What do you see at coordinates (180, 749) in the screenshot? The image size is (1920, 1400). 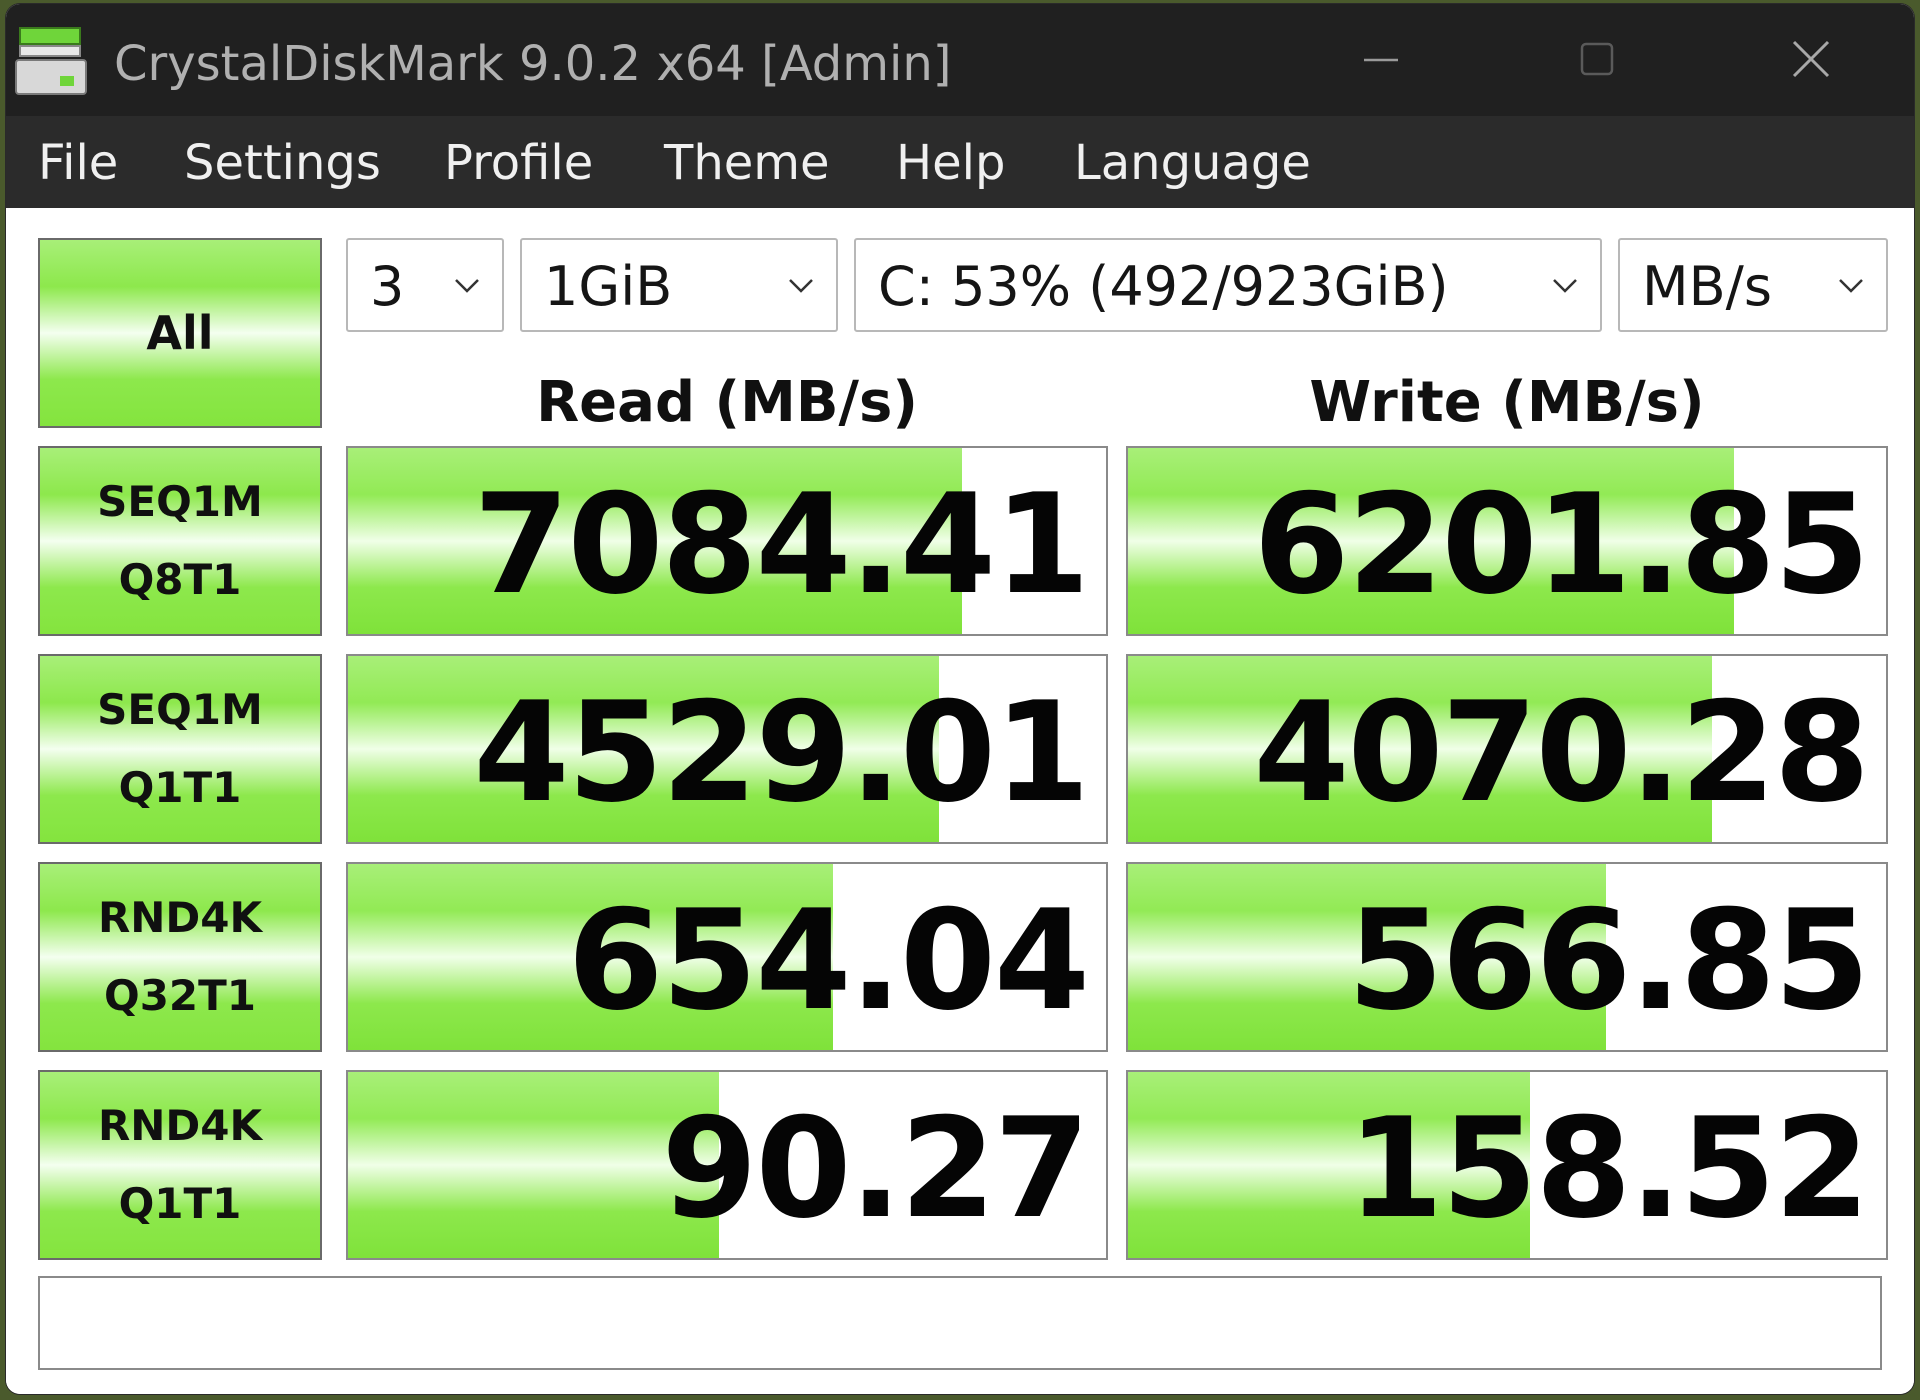 I see `test-button-row2: SEQ1M Q1T1` at bounding box center [180, 749].